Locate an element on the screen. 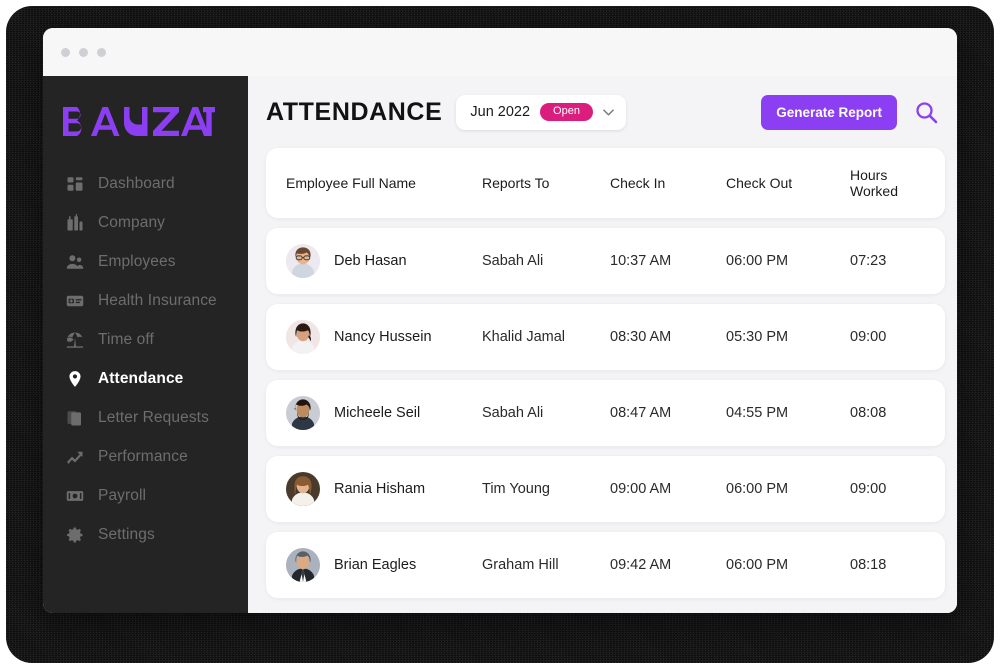  maximize-dot-icon is located at coordinates (101, 52).